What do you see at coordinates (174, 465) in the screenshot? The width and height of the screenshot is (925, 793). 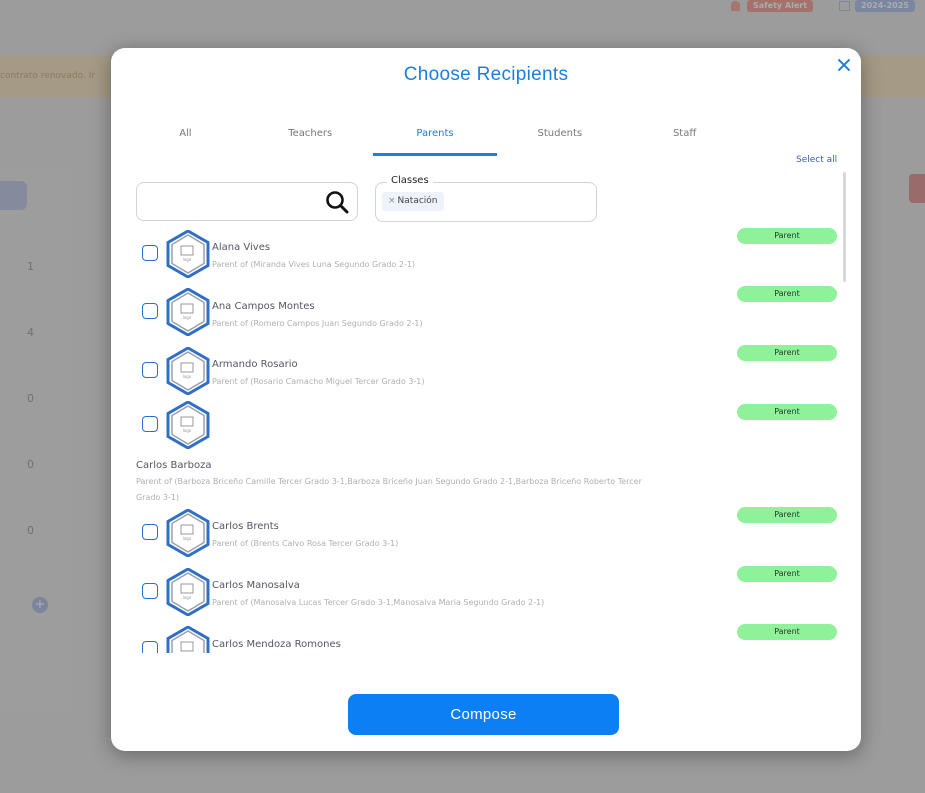 I see `recipient-name: Carlos Barboza` at bounding box center [174, 465].